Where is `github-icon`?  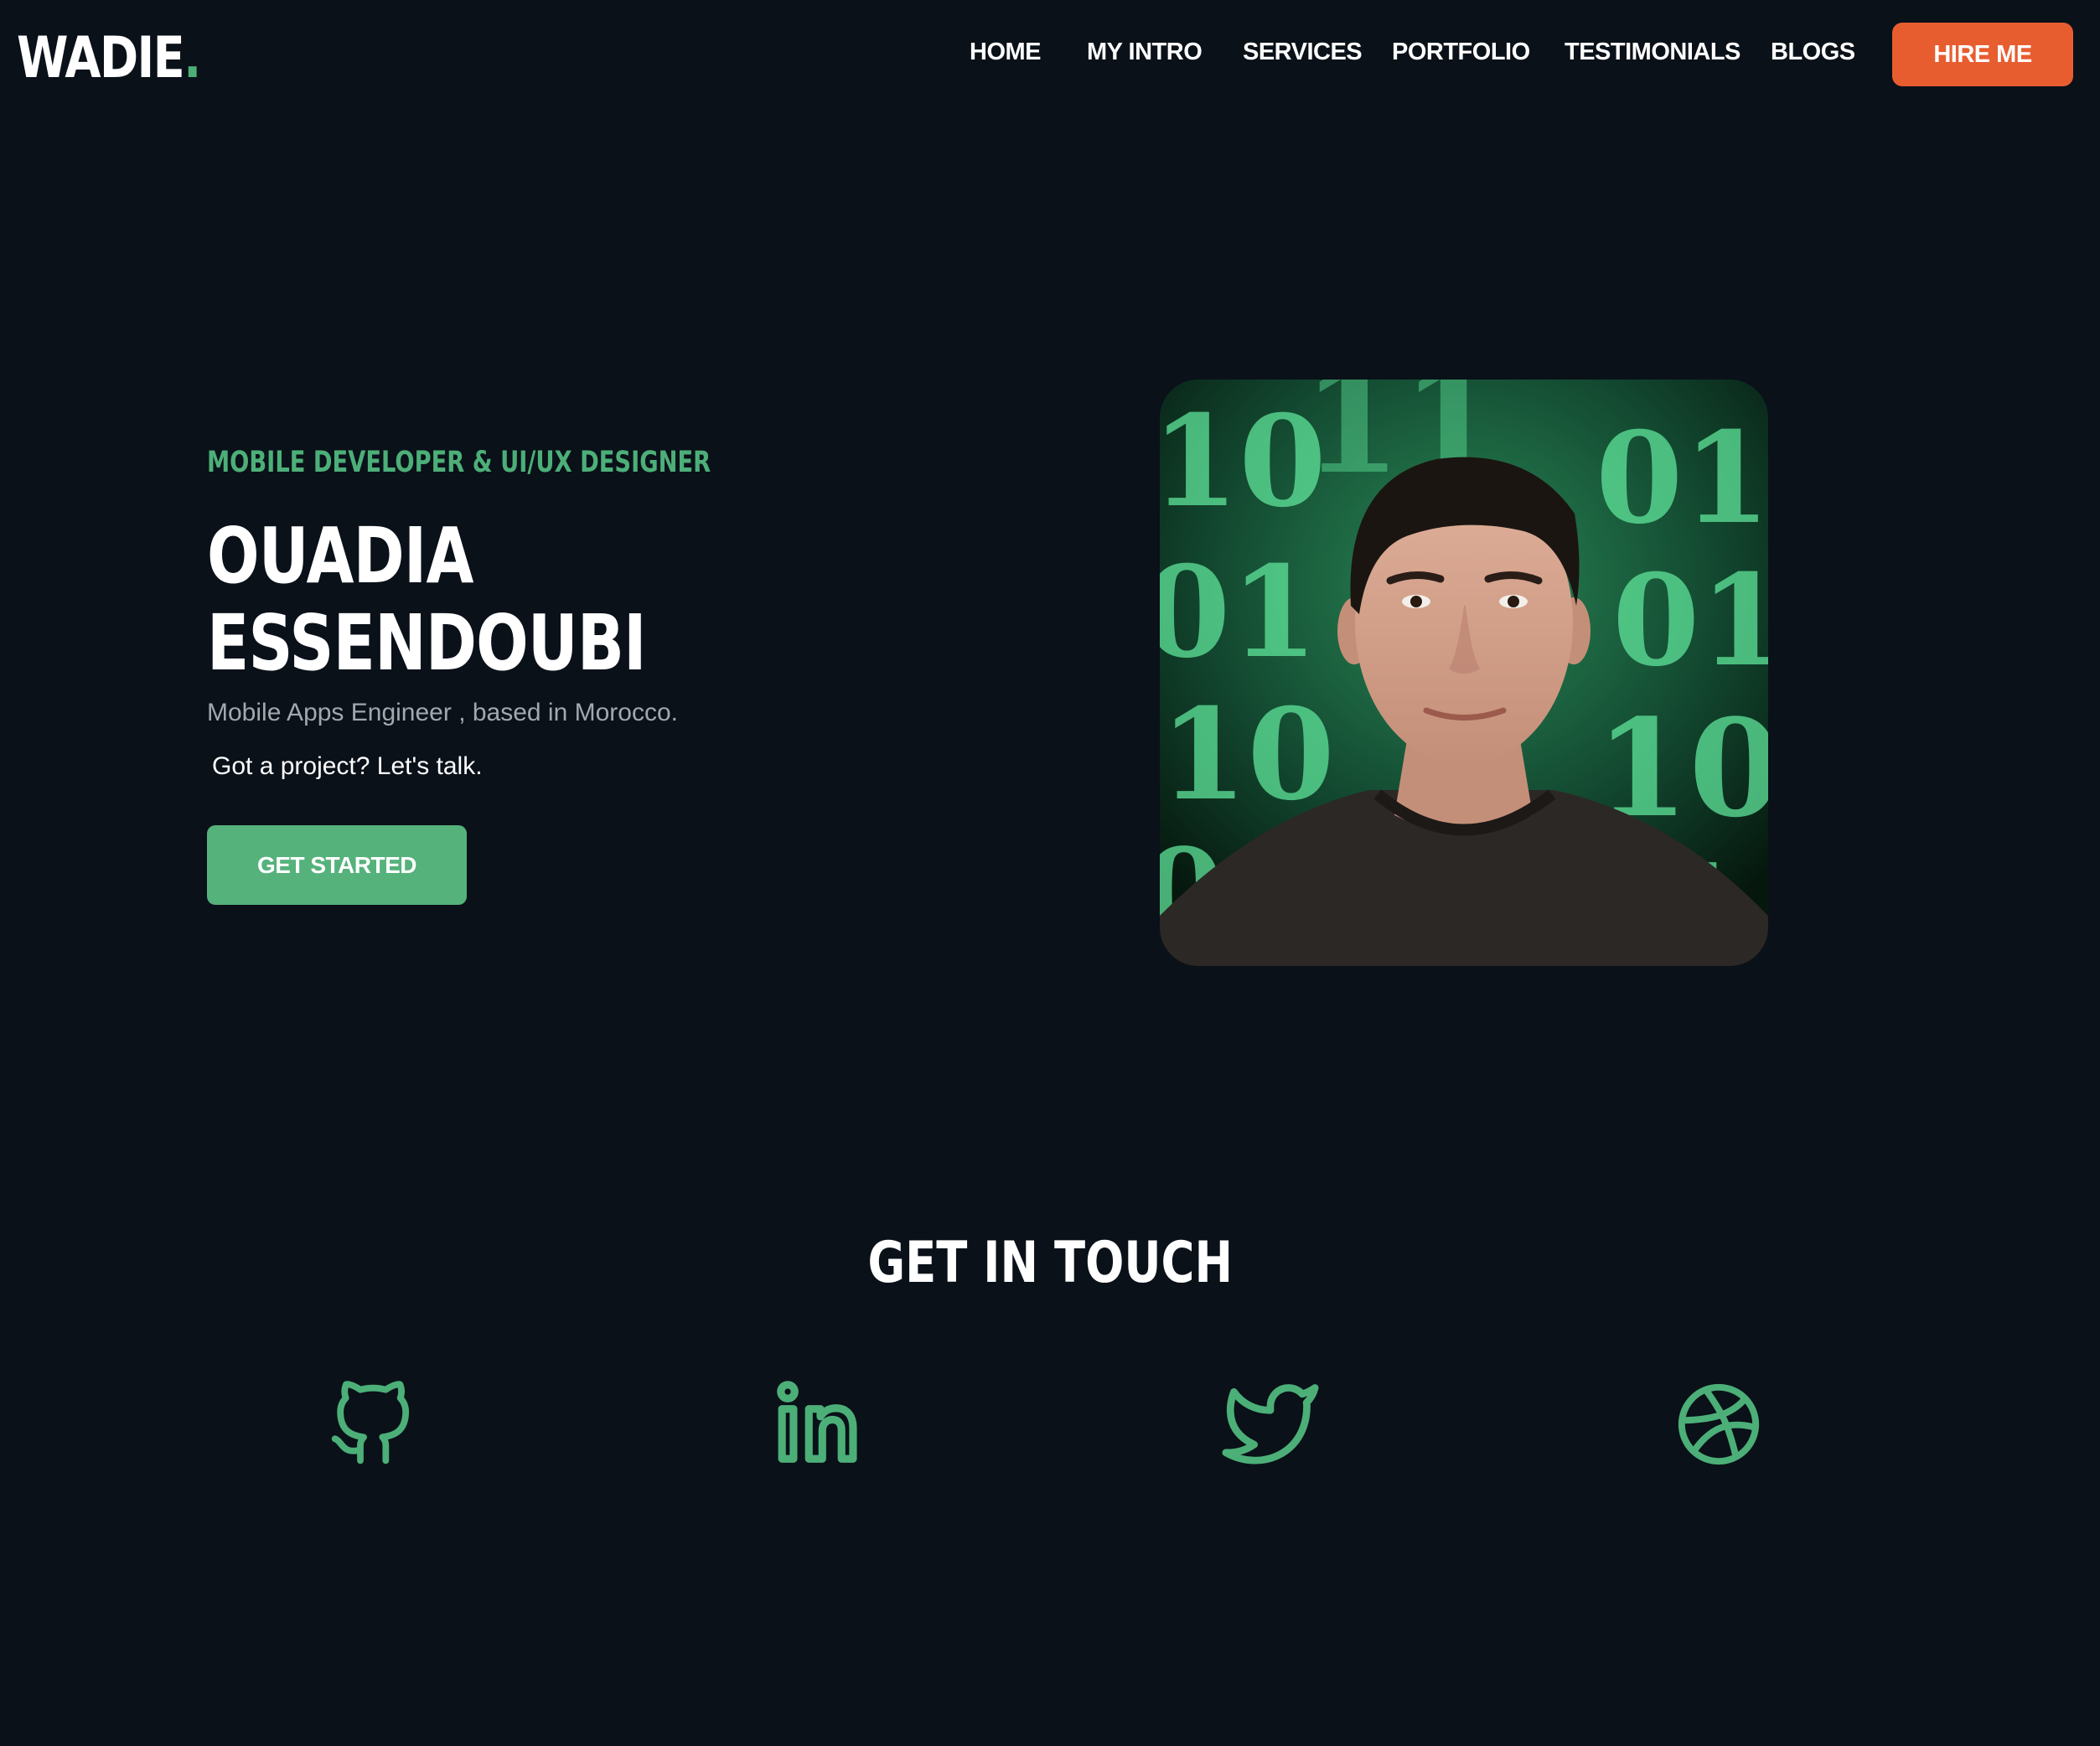
github-icon is located at coordinates (370, 1422).